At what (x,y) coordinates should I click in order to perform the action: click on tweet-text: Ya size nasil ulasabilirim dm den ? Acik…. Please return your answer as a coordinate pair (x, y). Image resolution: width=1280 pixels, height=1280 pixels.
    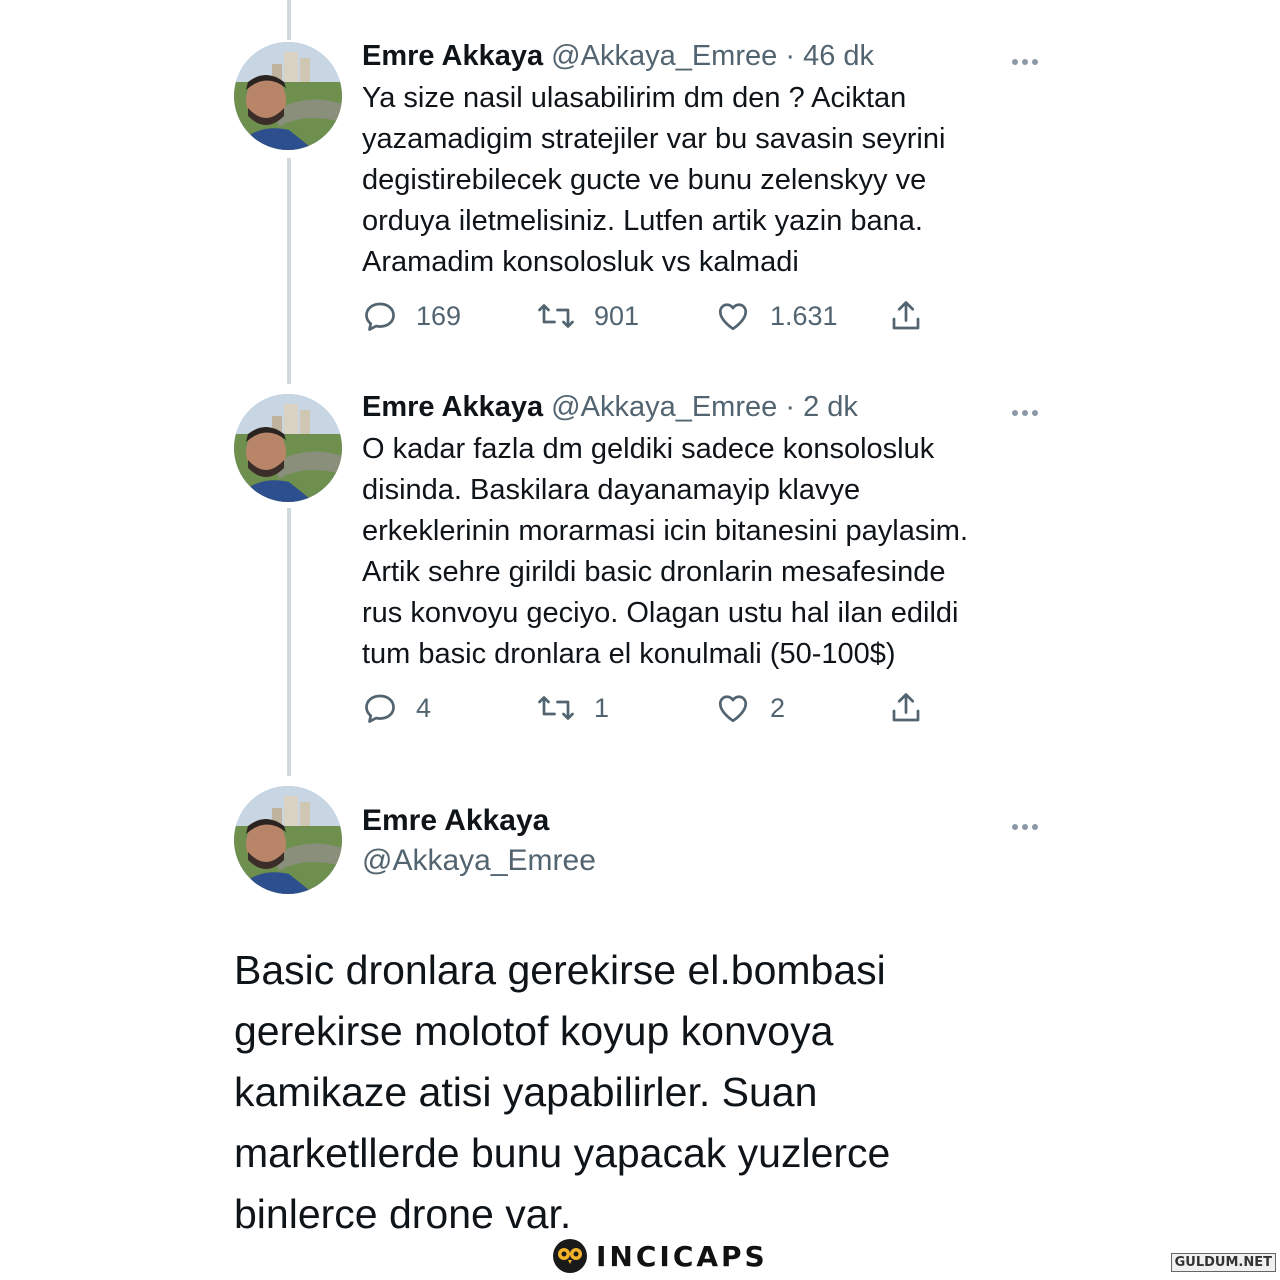
    Looking at the image, I should click on (705, 180).